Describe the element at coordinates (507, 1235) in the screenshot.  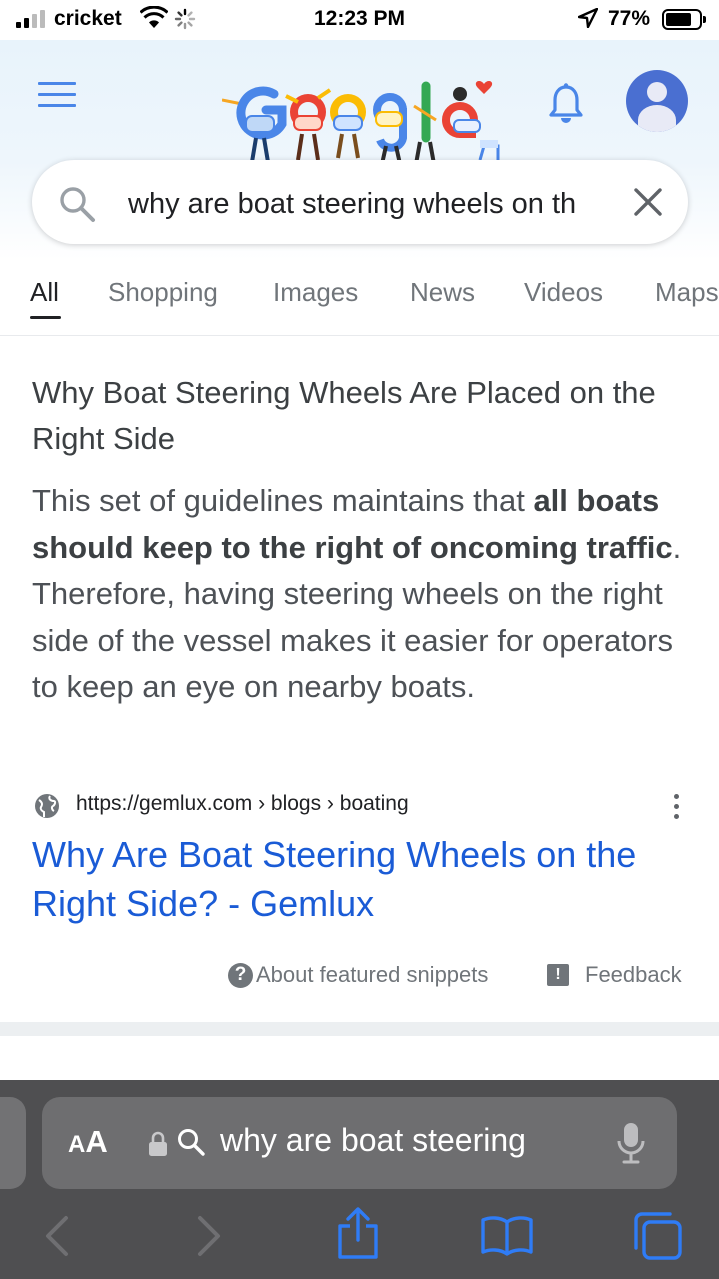
I see `bookmarks-icon` at that location.